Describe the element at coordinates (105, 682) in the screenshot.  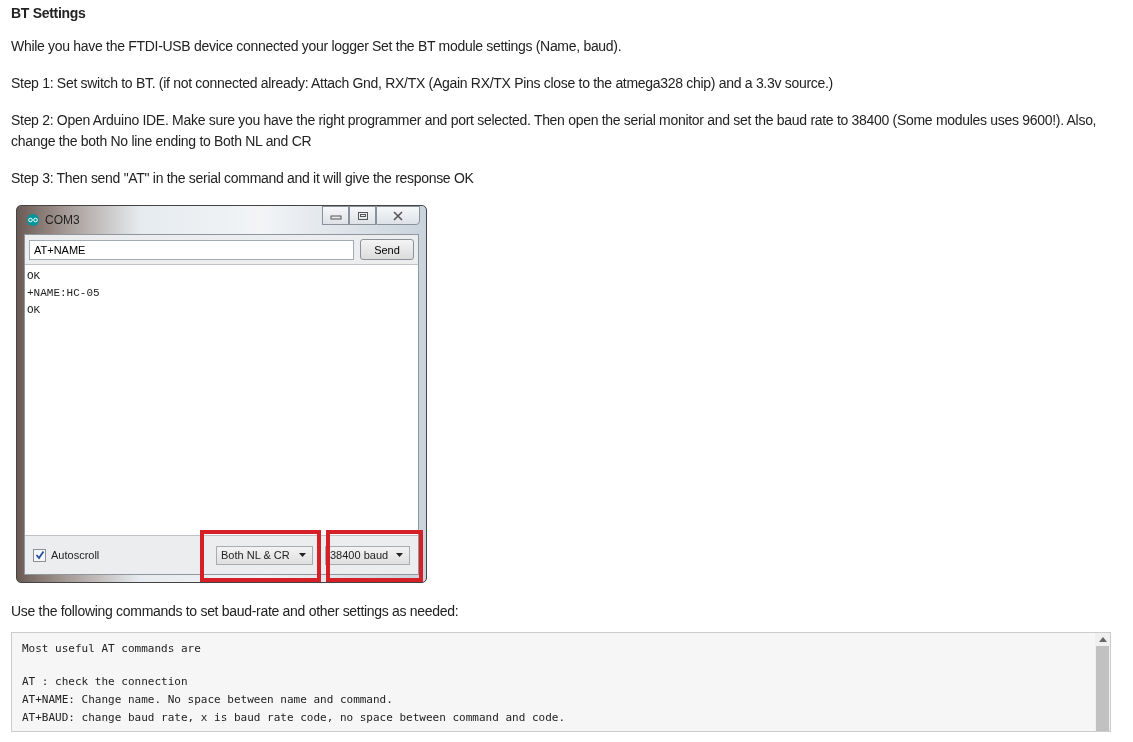
I see `code-line: AT : check the connection` at that location.